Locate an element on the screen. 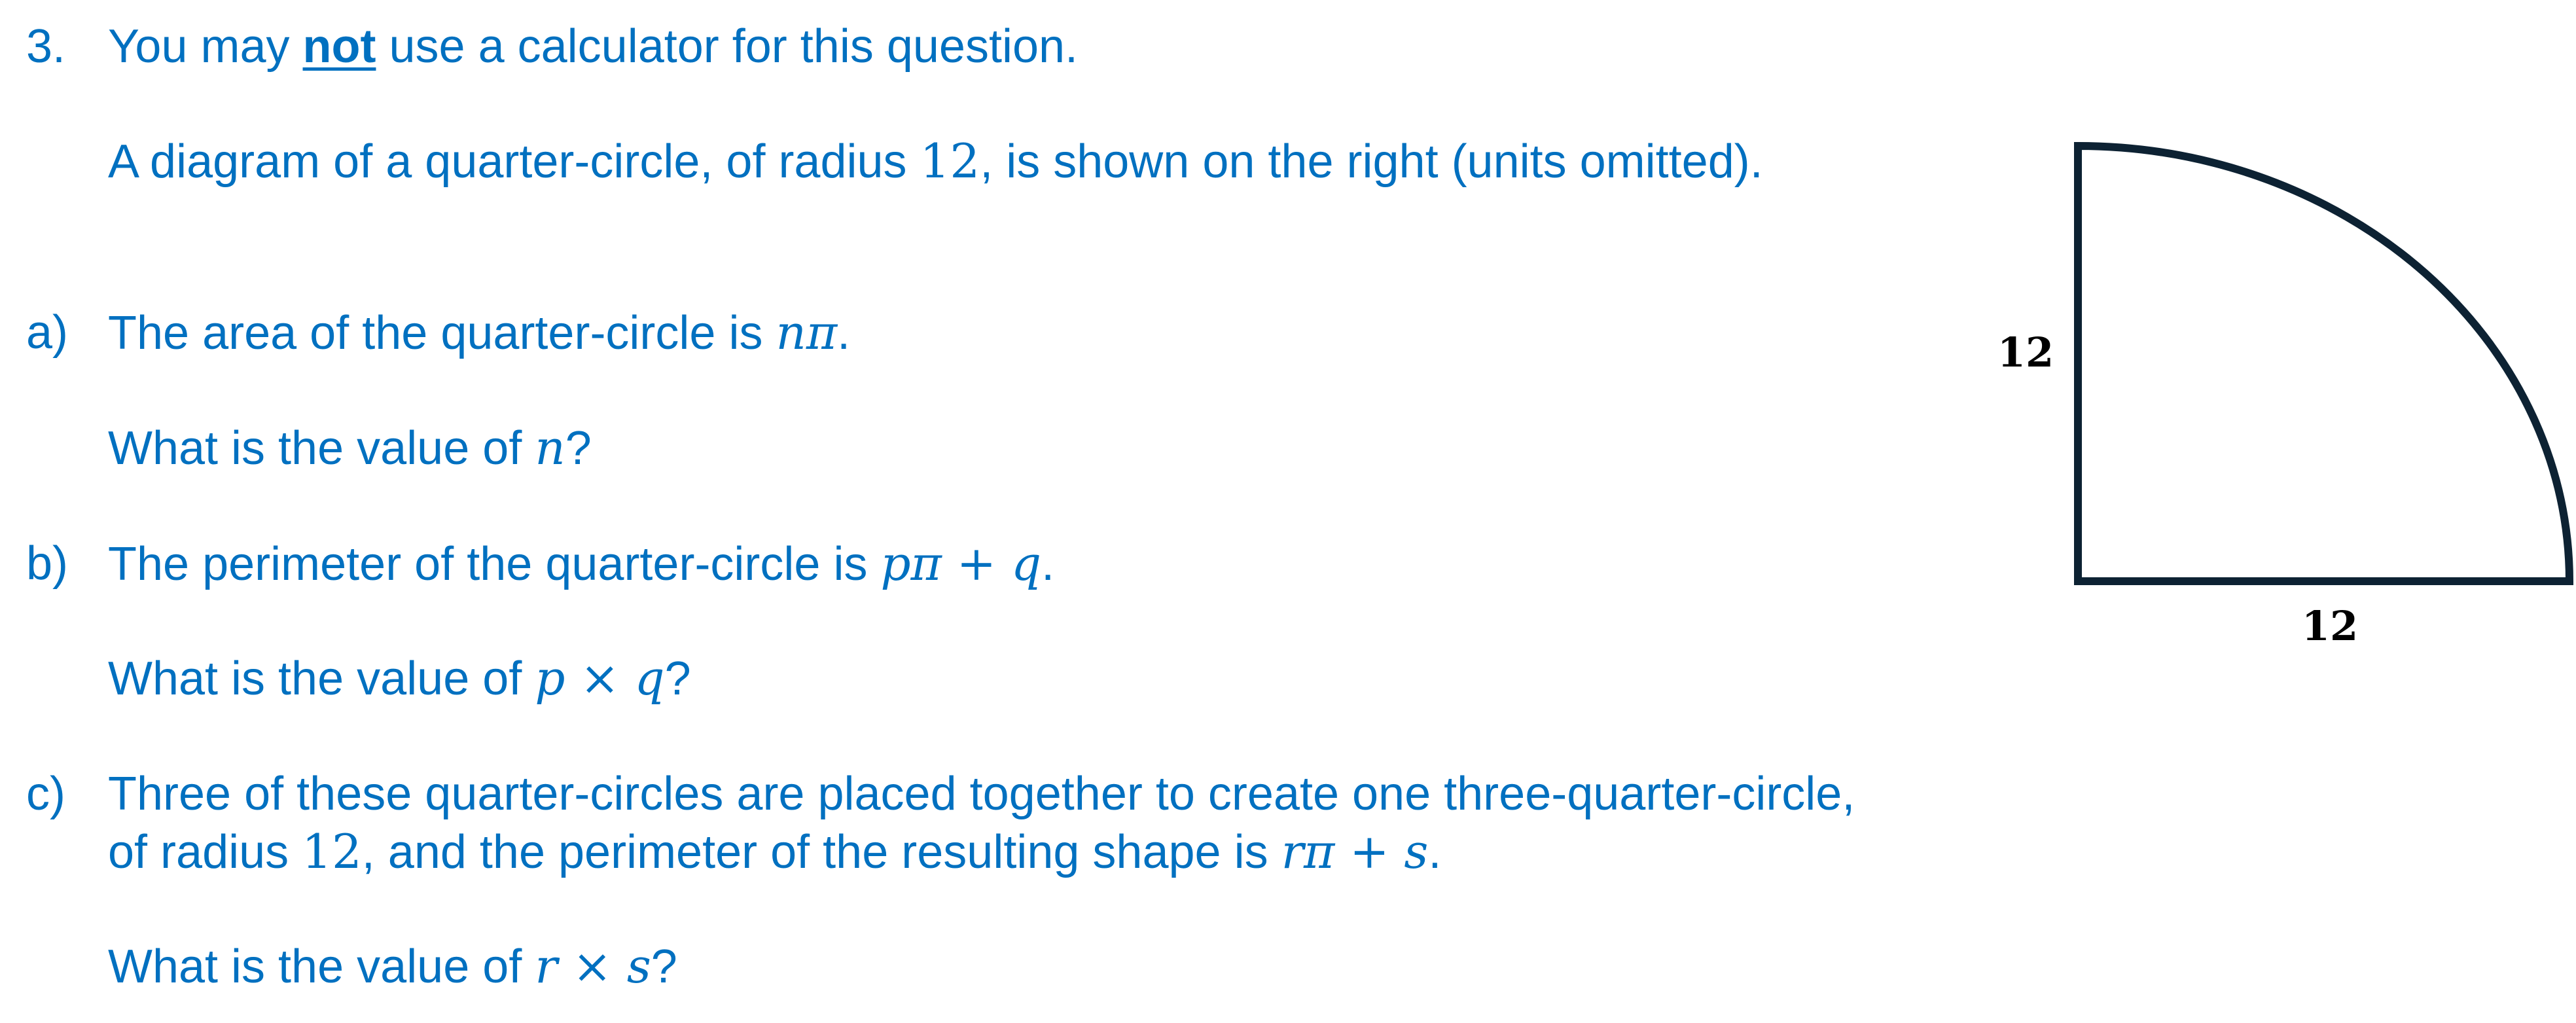  part-b-ask-suffix: ? is located at coordinates (677, 679).